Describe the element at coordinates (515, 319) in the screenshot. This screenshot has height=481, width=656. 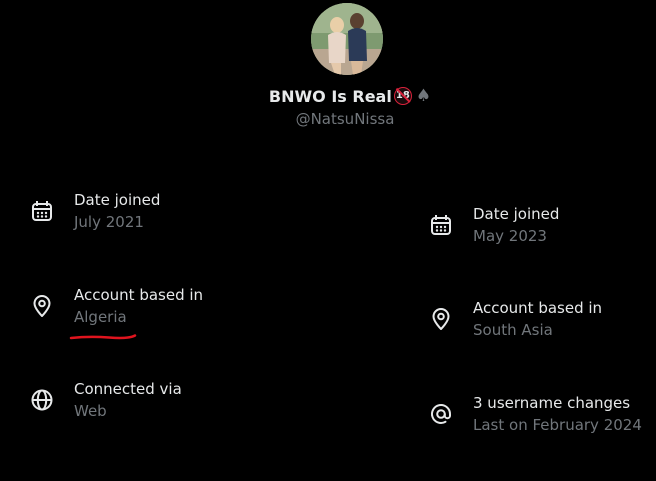
I see `right-account-based-item: Account based in South Asia` at that location.